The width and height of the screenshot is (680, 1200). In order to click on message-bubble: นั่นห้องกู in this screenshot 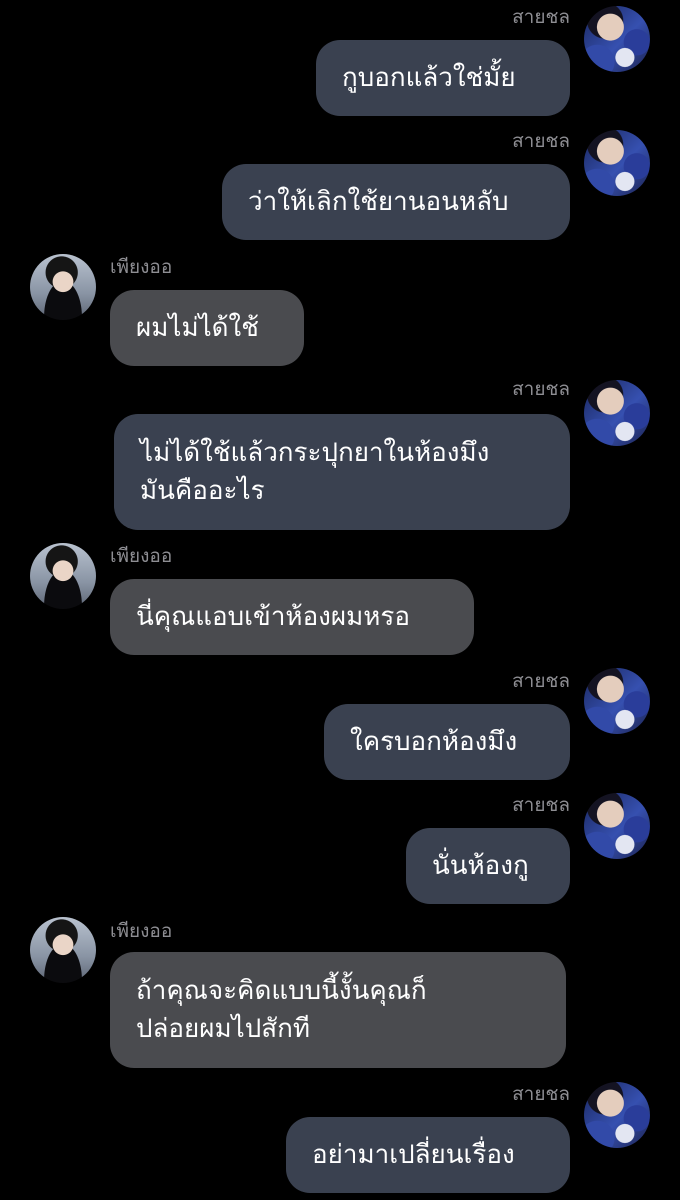, I will do `click(488, 866)`.